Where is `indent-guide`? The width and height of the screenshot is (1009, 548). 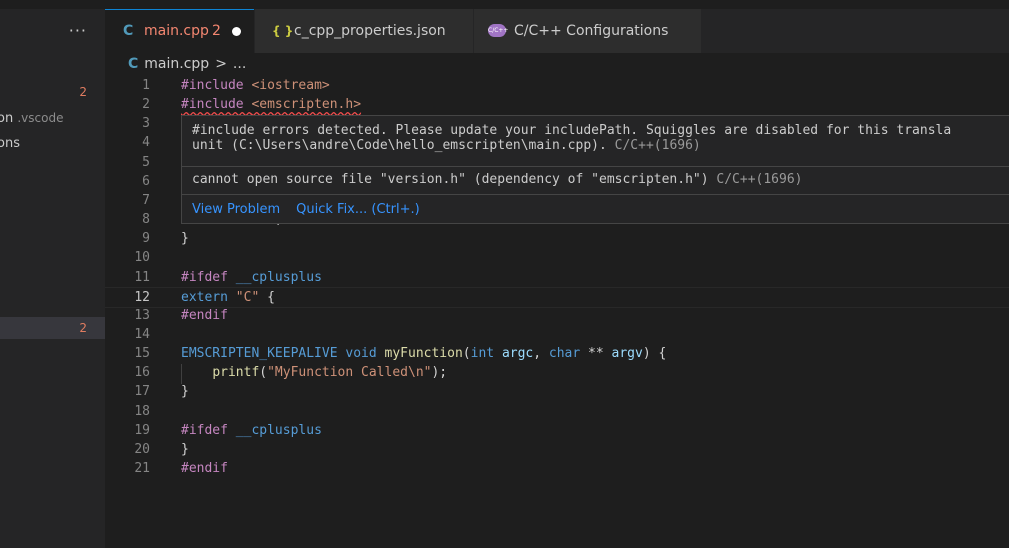
indent-guide is located at coordinates (181, 374).